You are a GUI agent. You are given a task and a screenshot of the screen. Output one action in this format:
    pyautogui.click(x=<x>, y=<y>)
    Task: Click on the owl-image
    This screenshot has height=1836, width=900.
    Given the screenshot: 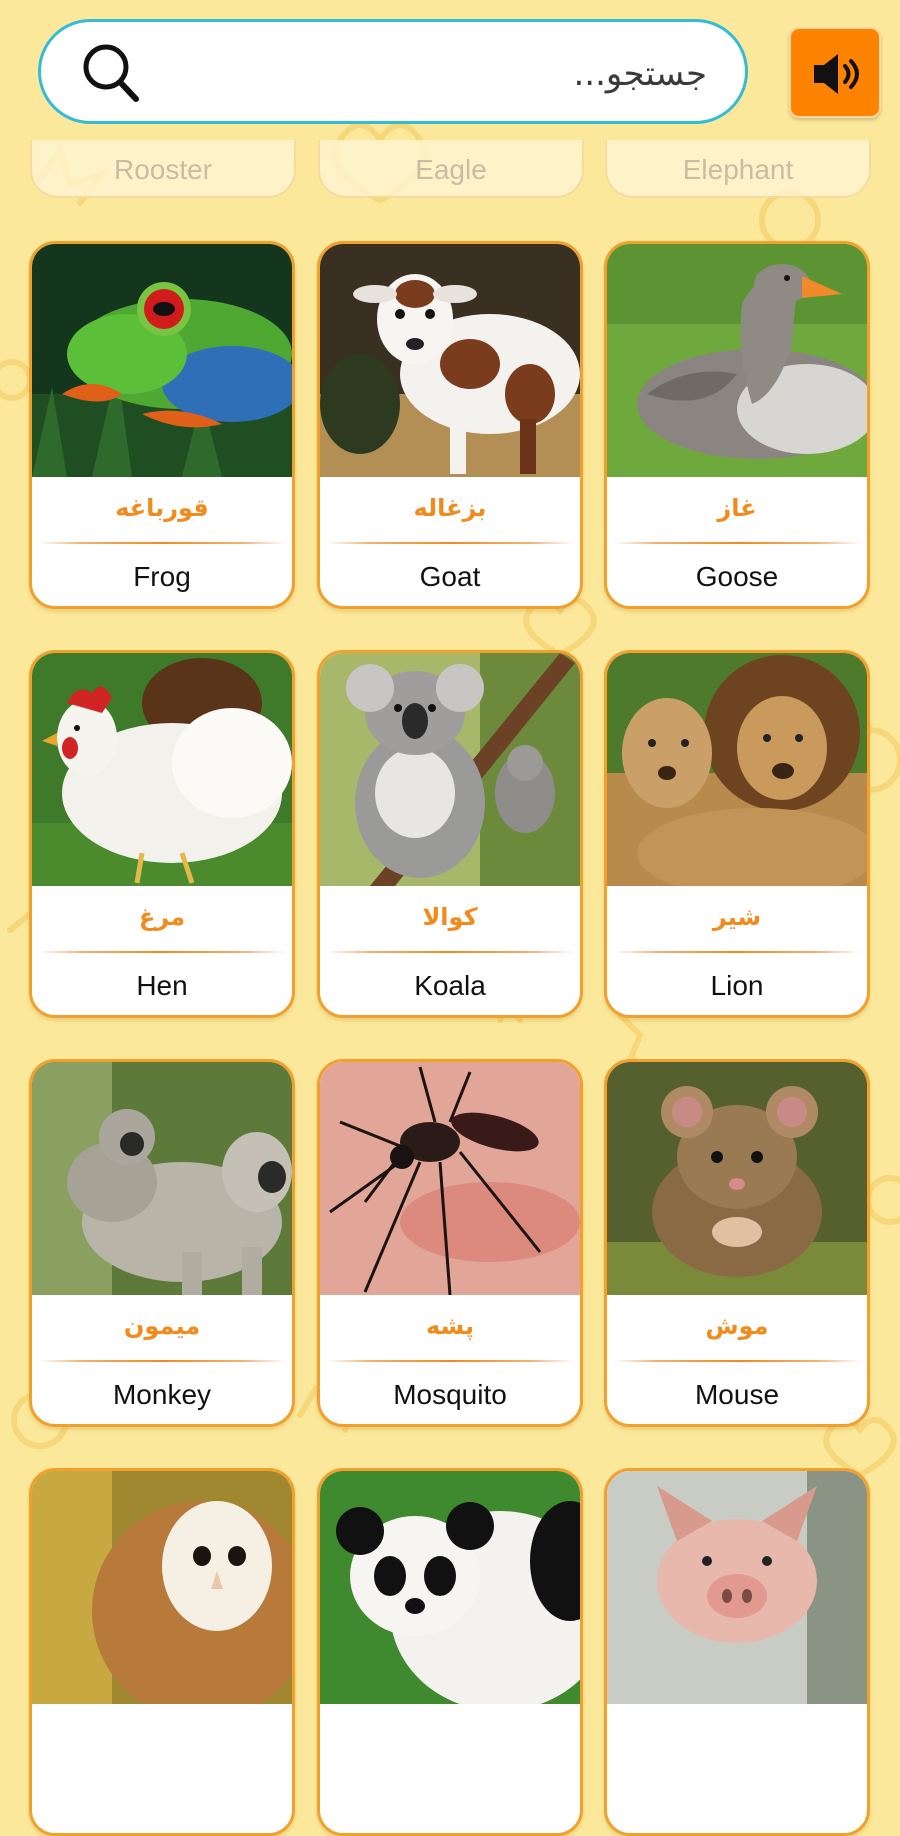 What is the action you would take?
    pyautogui.click(x=162, y=1587)
    